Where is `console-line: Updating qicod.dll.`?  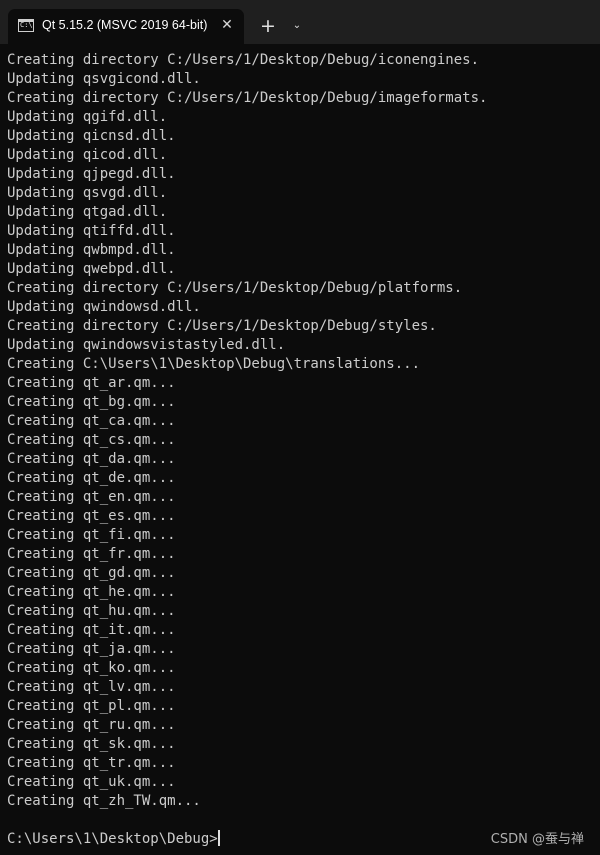
console-line: Updating qicod.dll. is located at coordinates (87, 155).